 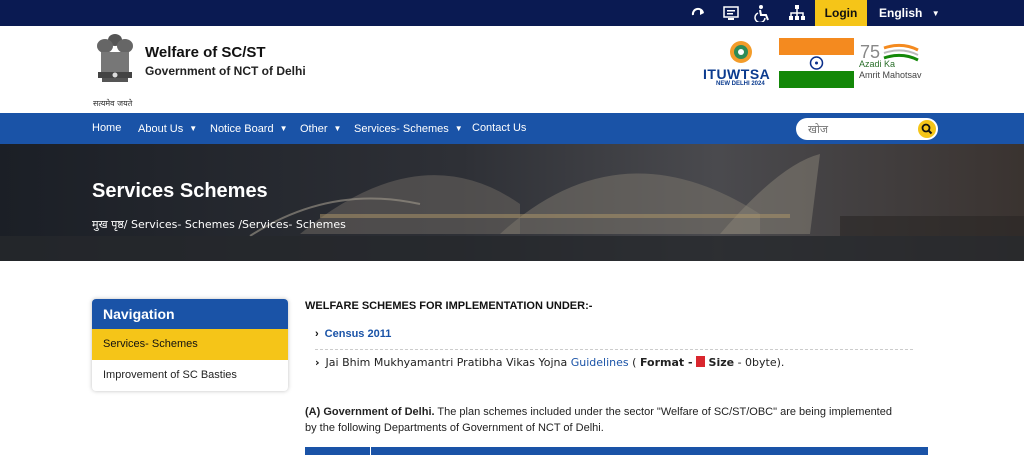 I want to click on skip-to-content-icon, so click(x=698, y=13).